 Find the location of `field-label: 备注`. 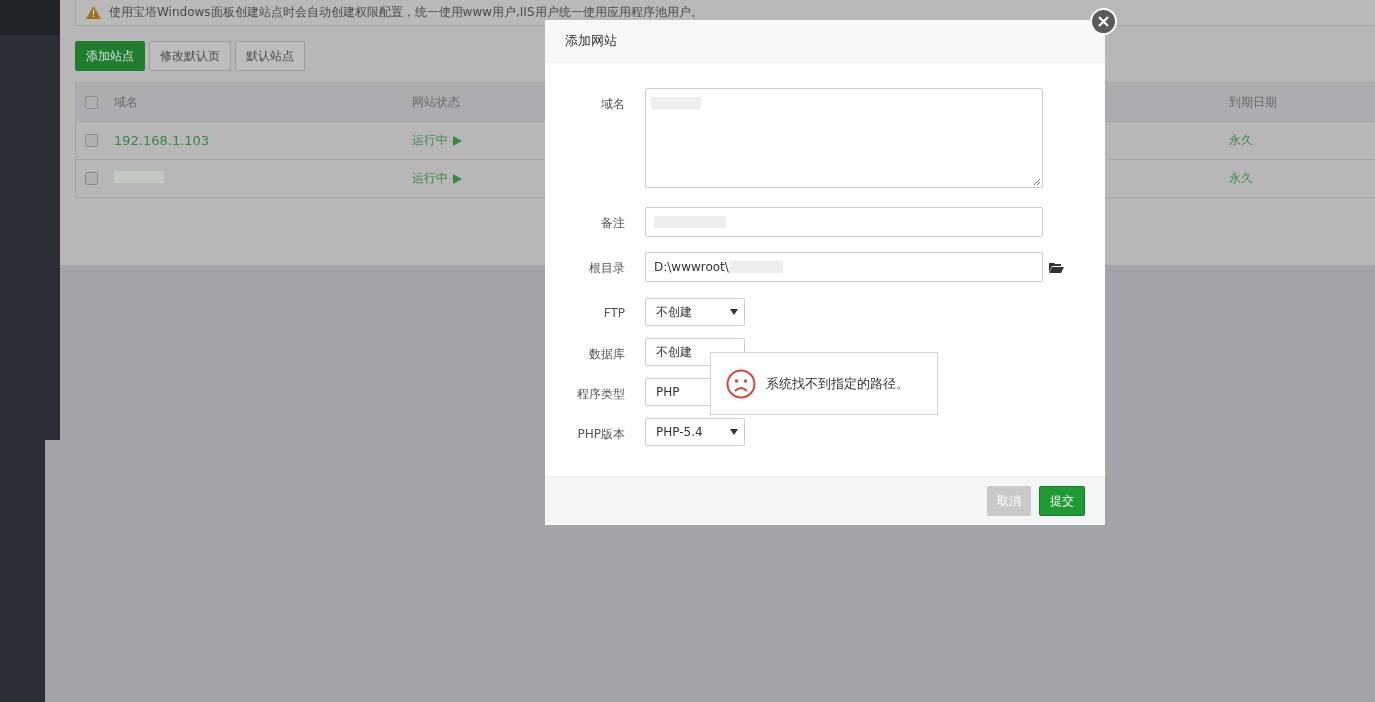

field-label: 备注 is located at coordinates (612, 223).